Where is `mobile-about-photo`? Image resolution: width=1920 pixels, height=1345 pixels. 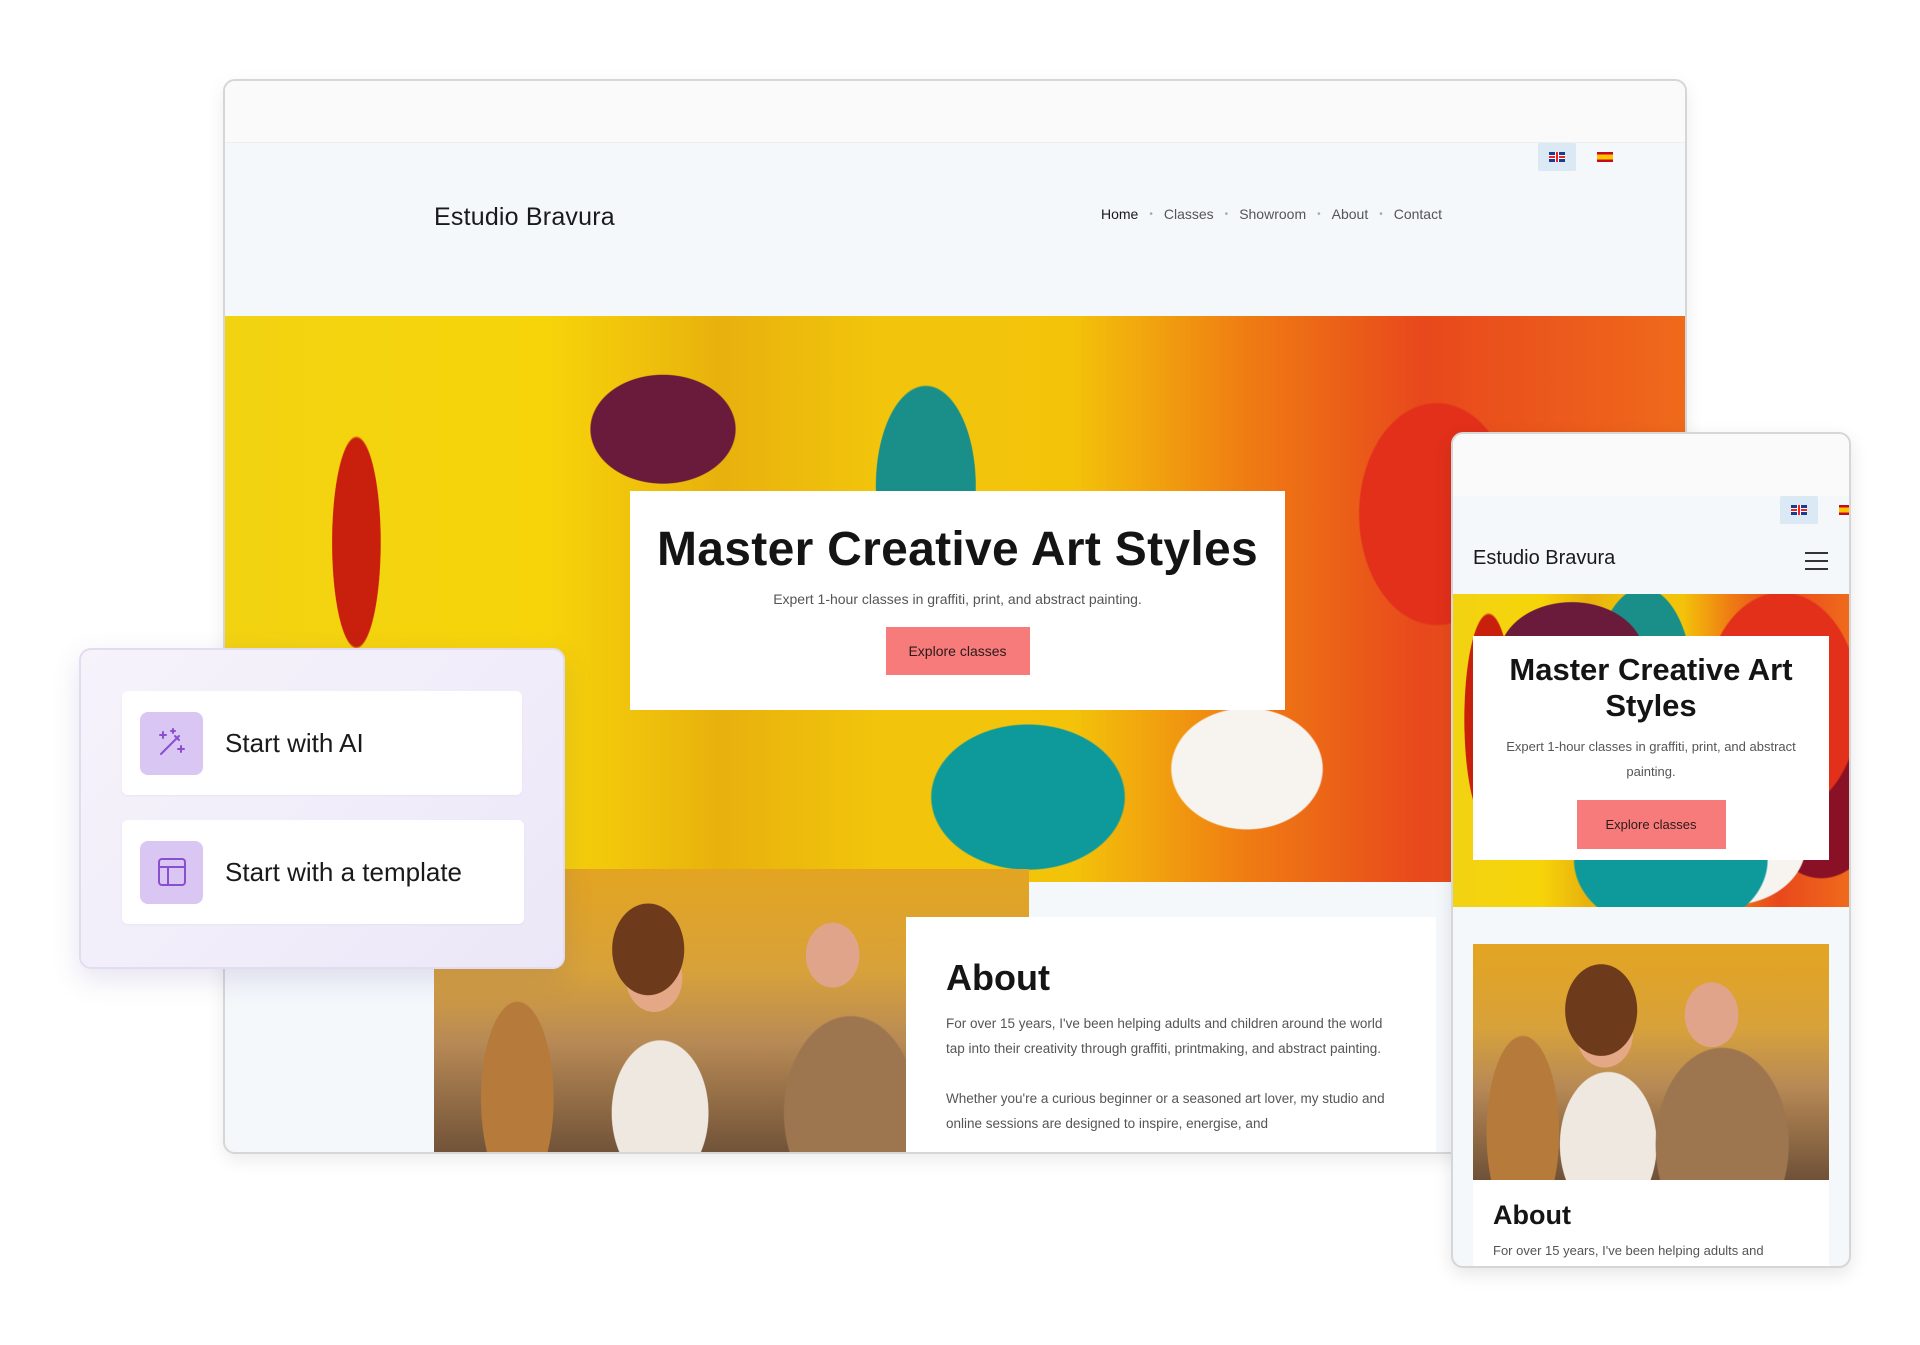 mobile-about-photo is located at coordinates (1651, 1062).